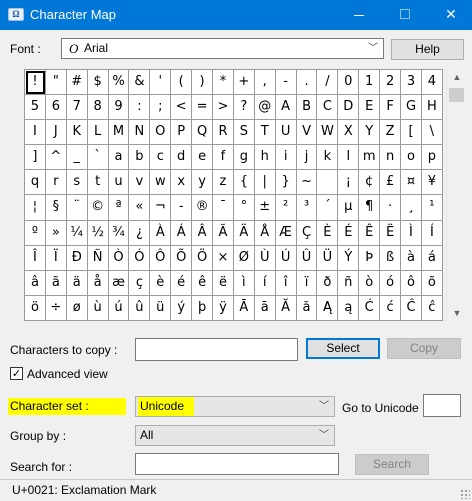 Image resolution: width=472 pixels, height=501 pixels. What do you see at coordinates (411, 308) in the screenshot?
I see `character-cell: Ĉ` at bounding box center [411, 308].